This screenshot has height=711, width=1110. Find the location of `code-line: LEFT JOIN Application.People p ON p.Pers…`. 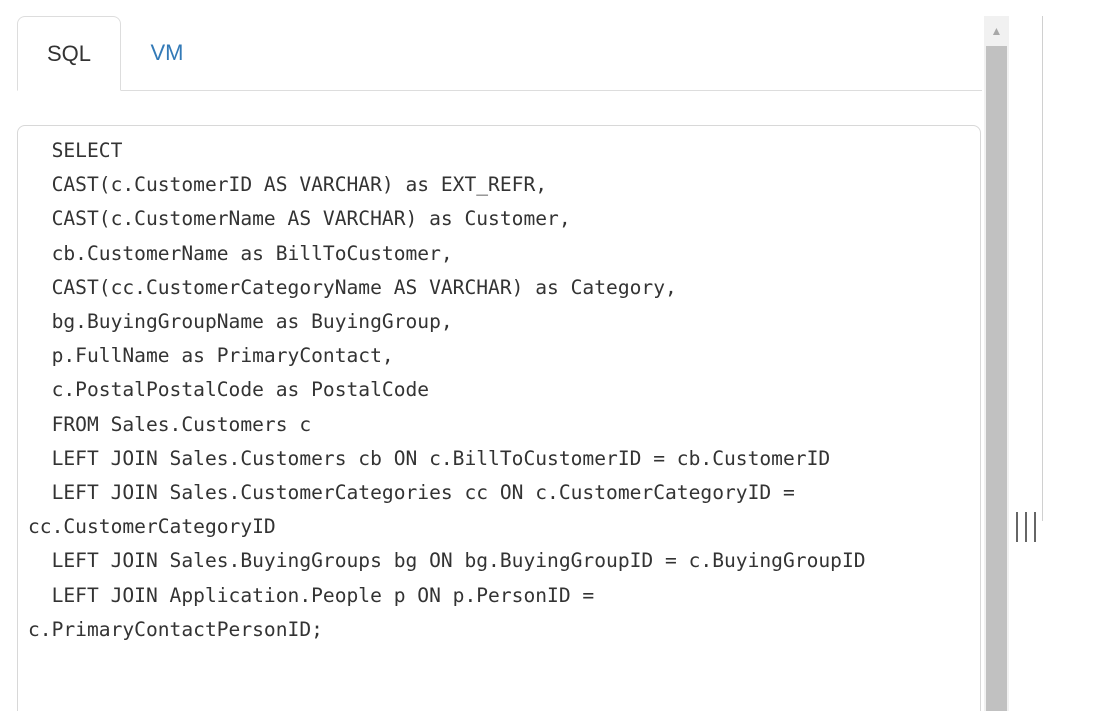

code-line: LEFT JOIN Application.People p ON p.Pers… is located at coordinates (311, 595).